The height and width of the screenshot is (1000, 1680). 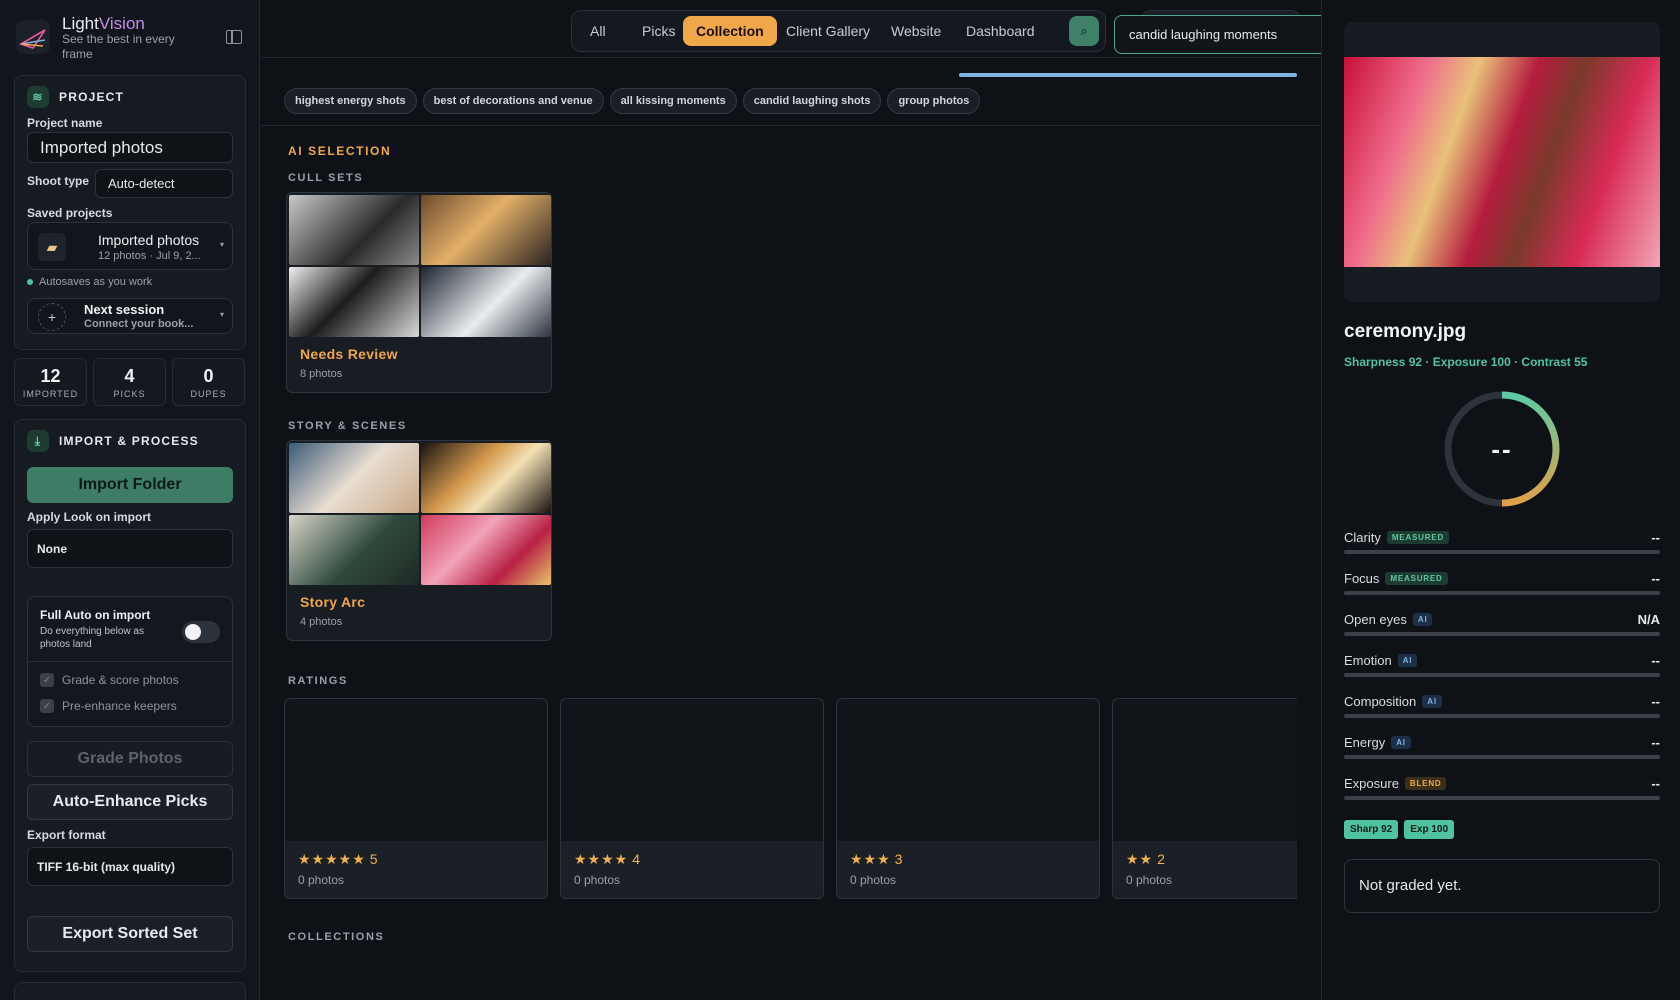 What do you see at coordinates (607, 859) in the screenshot?
I see `star-icon: ★★★★ 4` at bounding box center [607, 859].